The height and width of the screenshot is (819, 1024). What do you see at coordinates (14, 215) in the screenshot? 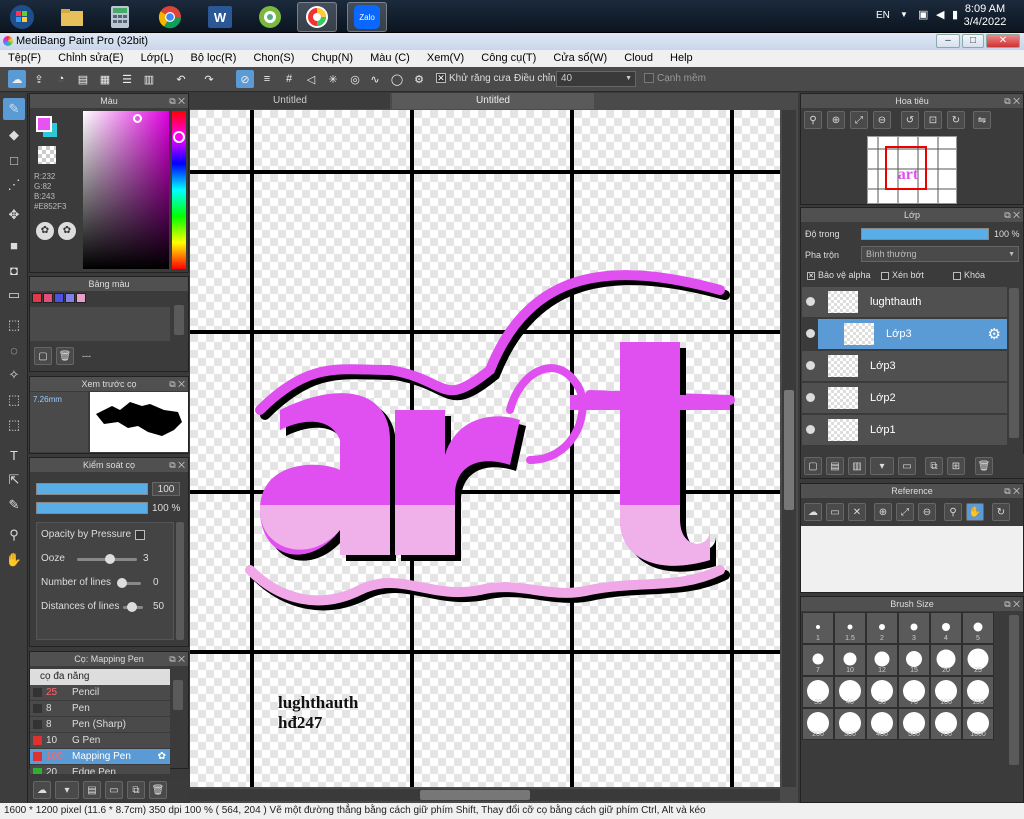
I see `move-tool-icon: ✥` at bounding box center [14, 215].